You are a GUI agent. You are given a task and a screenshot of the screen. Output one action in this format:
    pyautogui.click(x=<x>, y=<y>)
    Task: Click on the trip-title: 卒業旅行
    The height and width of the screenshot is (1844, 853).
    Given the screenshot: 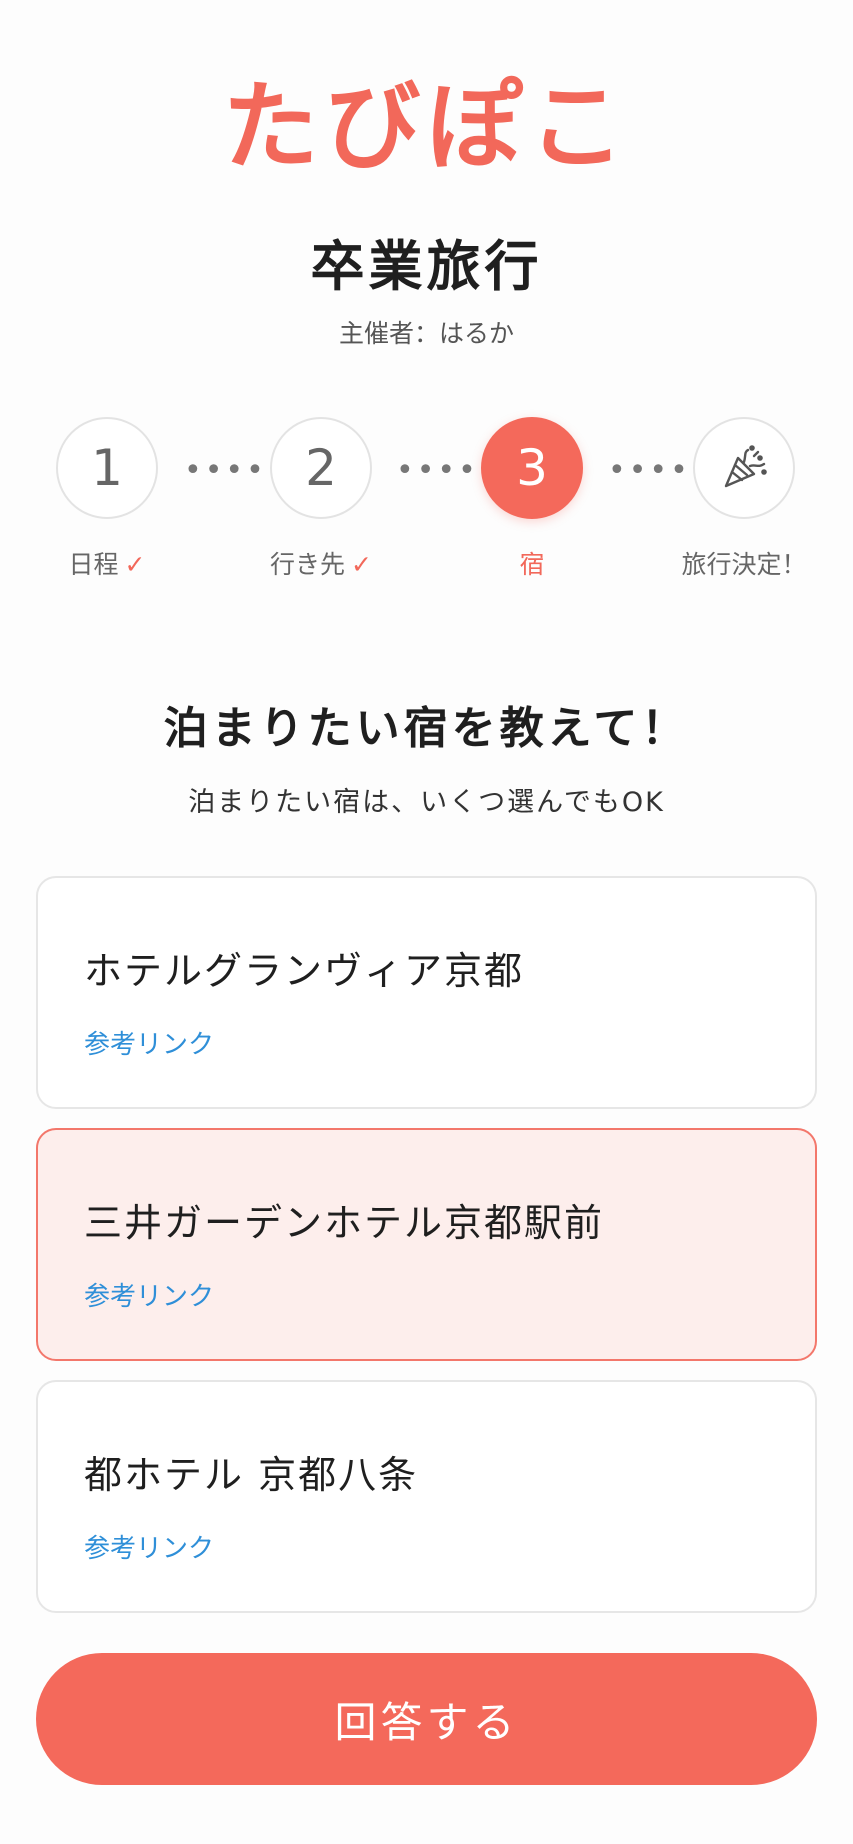 What is the action you would take?
    pyautogui.click(x=426, y=266)
    